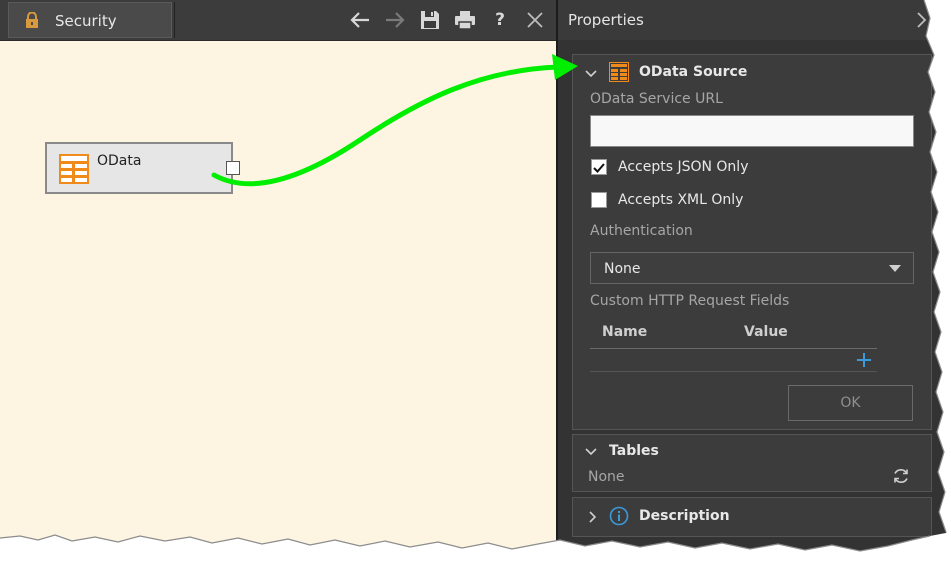  What do you see at coordinates (395, 20) in the screenshot?
I see `arrow-right-icon` at bounding box center [395, 20].